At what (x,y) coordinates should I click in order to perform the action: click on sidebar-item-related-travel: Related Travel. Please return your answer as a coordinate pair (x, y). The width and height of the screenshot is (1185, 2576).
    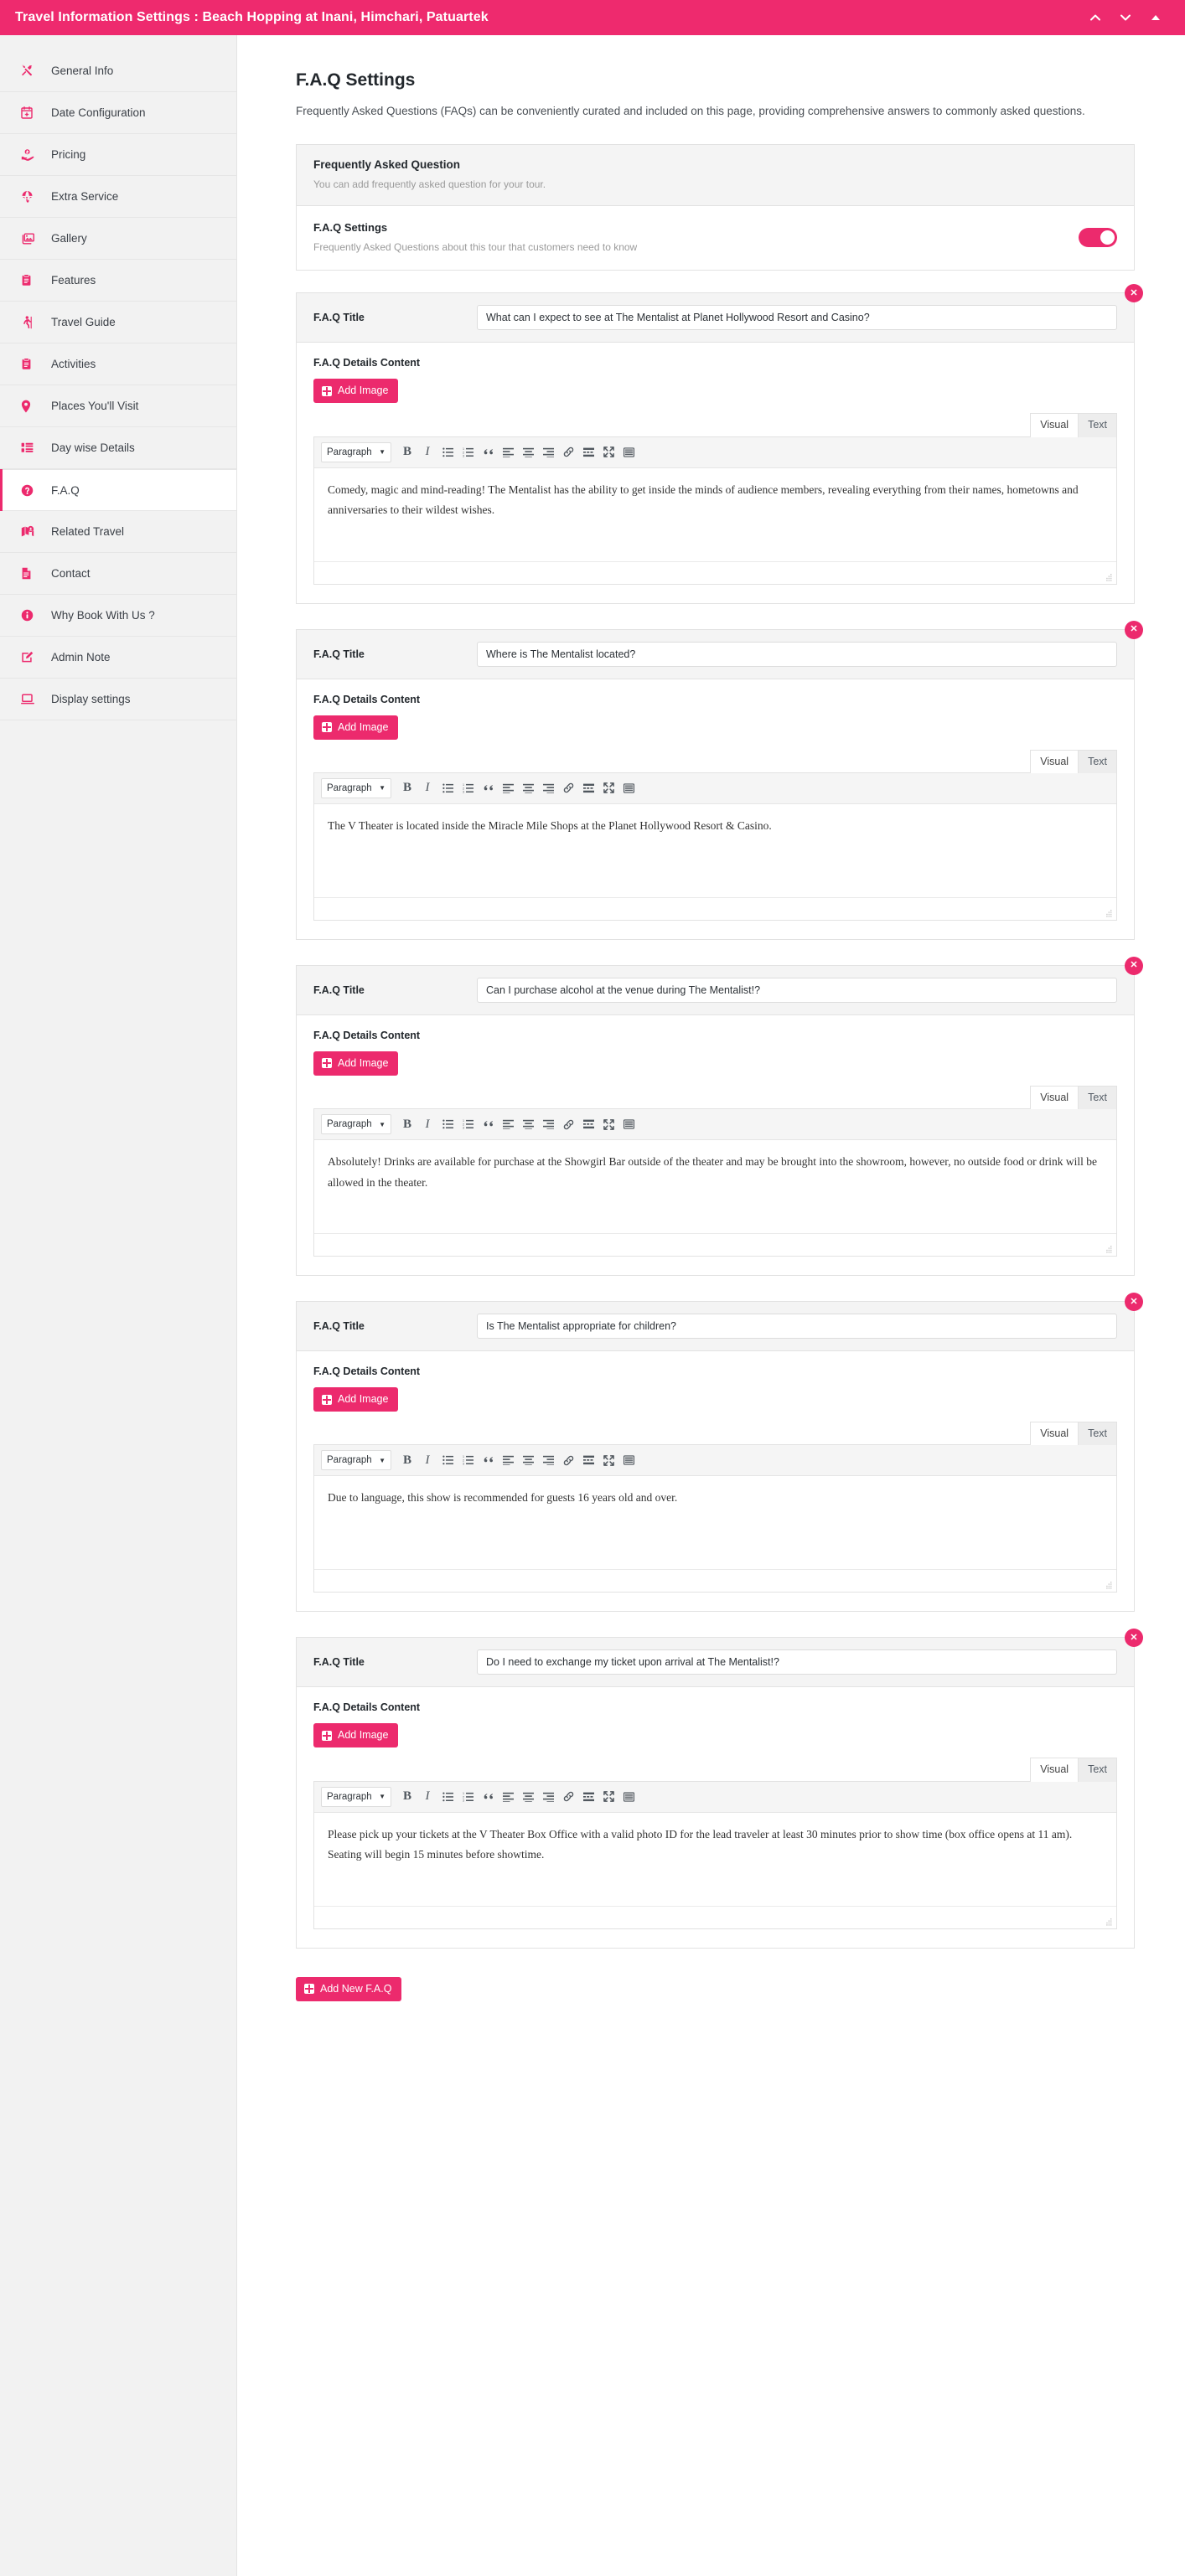
    Looking at the image, I should click on (118, 532).